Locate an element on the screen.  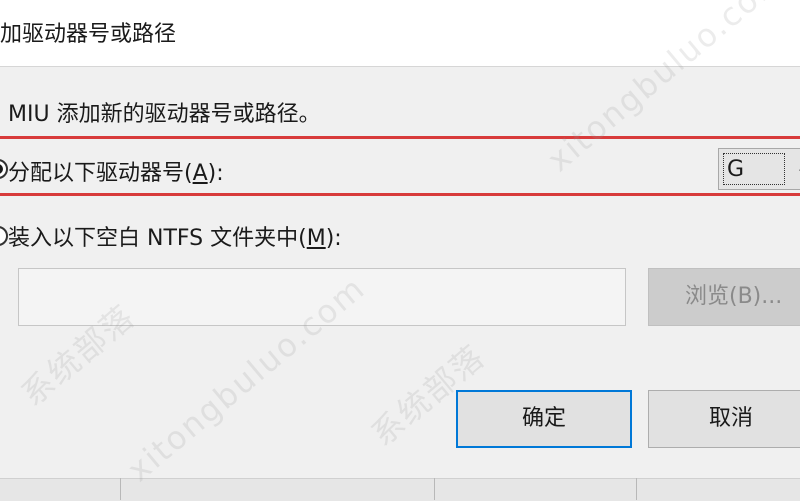
dialog-description: MIU 添加新的驱动器号或路径。 is located at coordinates (164, 114).